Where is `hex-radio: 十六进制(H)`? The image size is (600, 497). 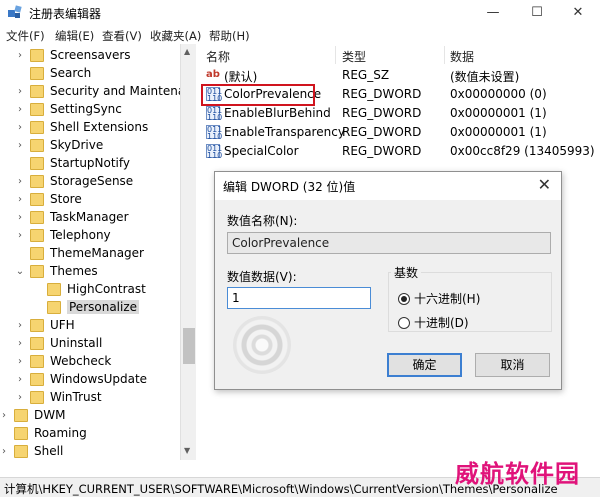 hex-radio: 十六进制(H) is located at coordinates (439, 298).